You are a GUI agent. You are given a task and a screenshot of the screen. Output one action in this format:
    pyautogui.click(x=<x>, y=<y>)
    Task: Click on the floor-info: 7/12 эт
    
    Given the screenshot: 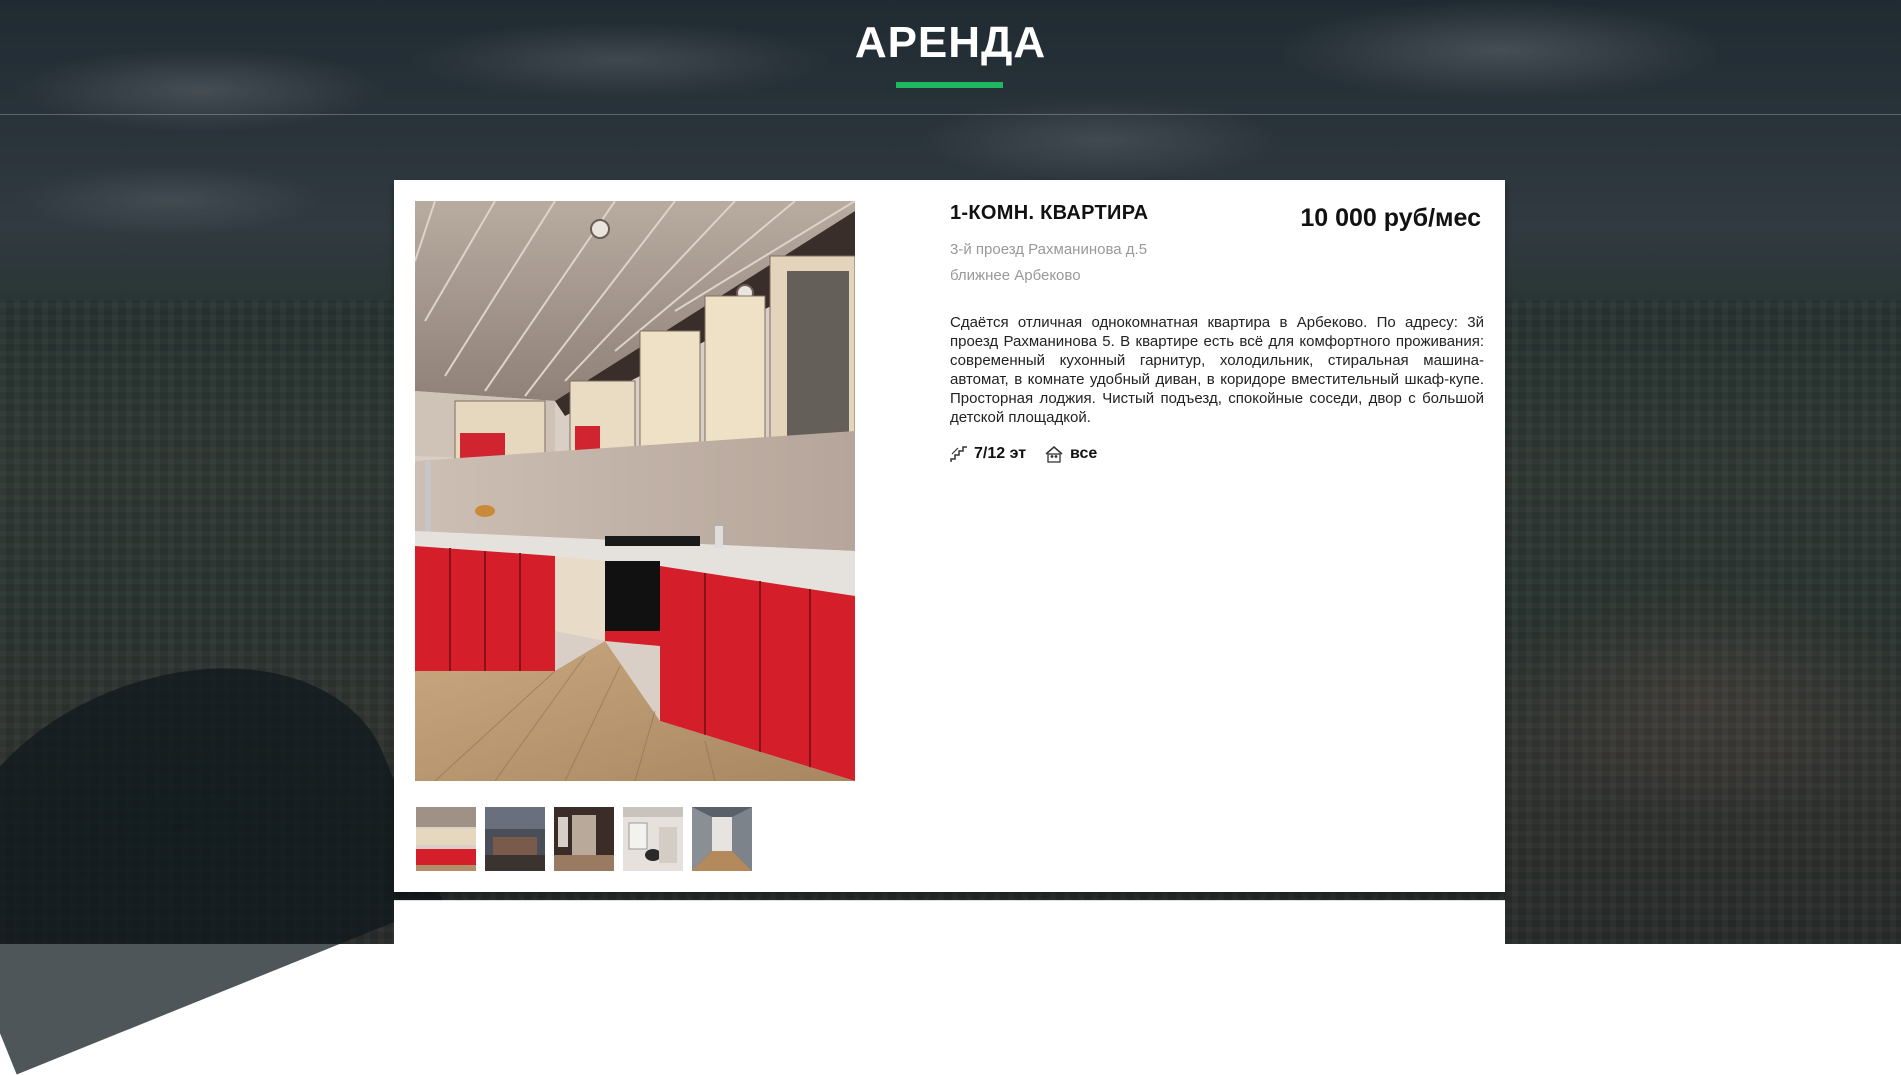 What is the action you would take?
    pyautogui.click(x=988, y=454)
    